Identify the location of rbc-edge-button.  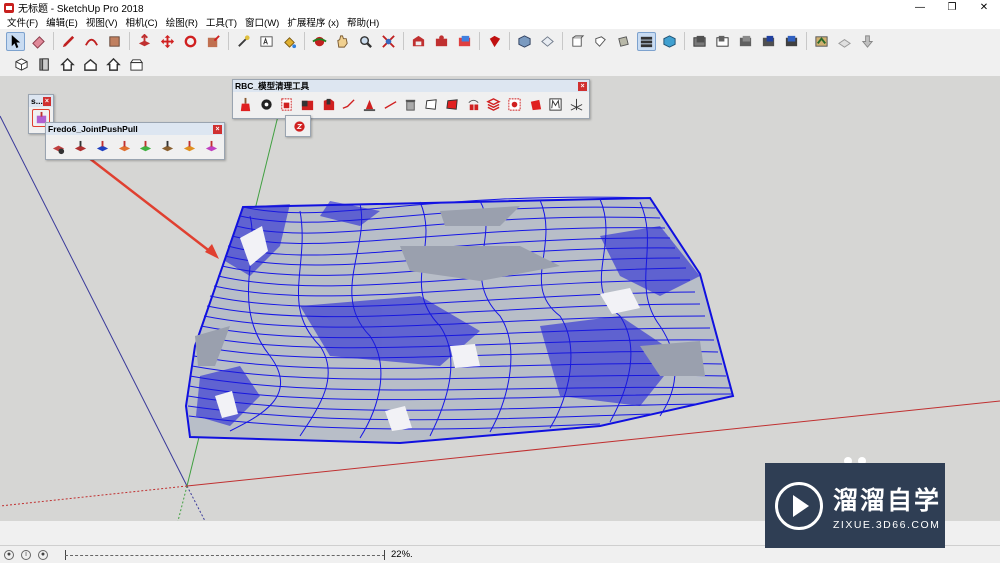
(349, 104).